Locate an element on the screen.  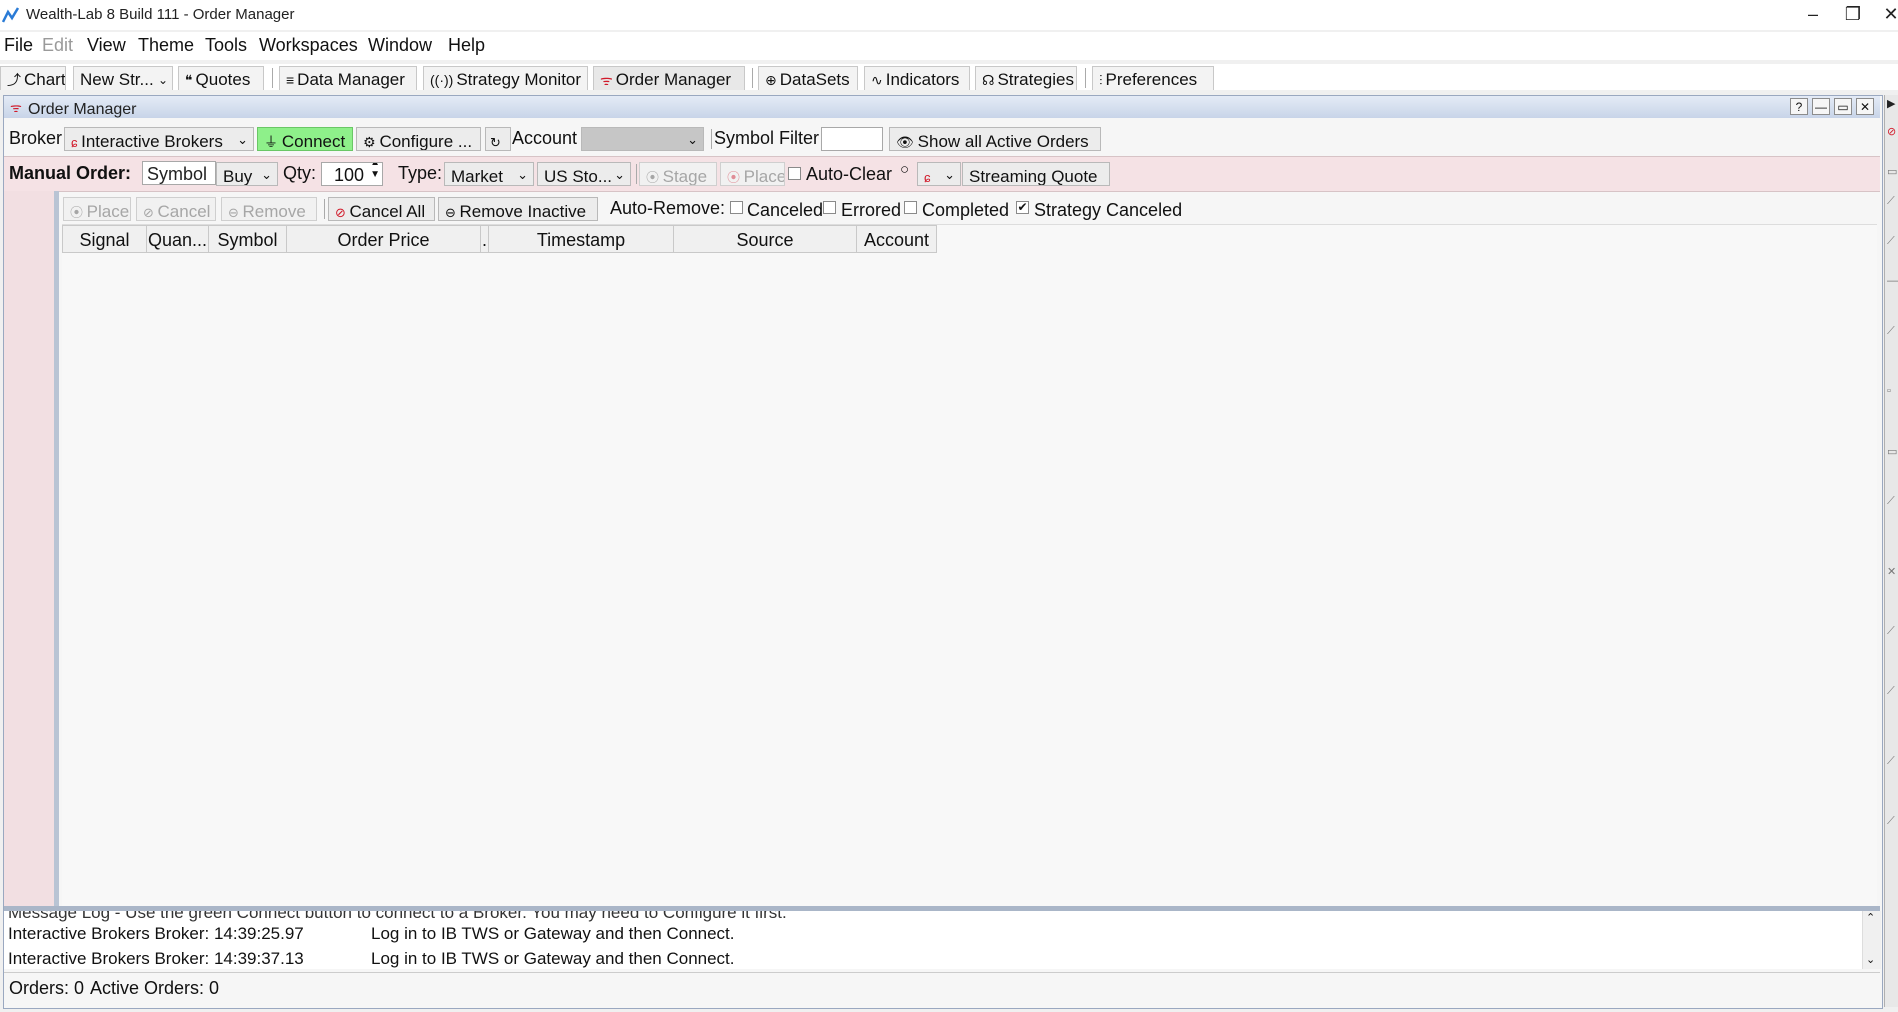
account-select: ⌄ is located at coordinates (642, 139).